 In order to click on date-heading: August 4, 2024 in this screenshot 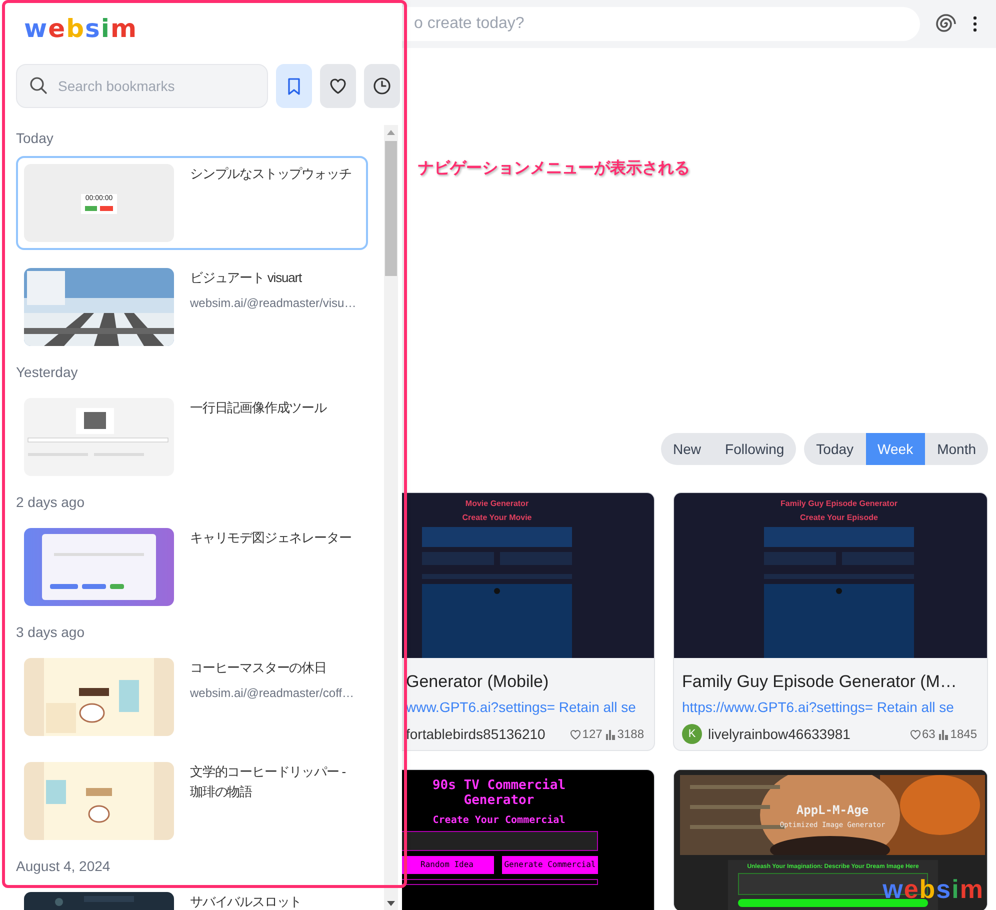, I will do `click(64, 866)`.